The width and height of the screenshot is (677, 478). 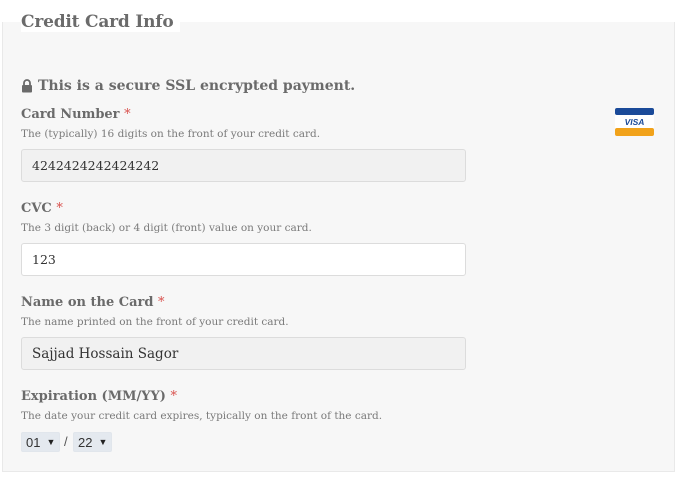 I want to click on secure-payment-note: This is a secure SSL encrypted payment., so click(x=188, y=86).